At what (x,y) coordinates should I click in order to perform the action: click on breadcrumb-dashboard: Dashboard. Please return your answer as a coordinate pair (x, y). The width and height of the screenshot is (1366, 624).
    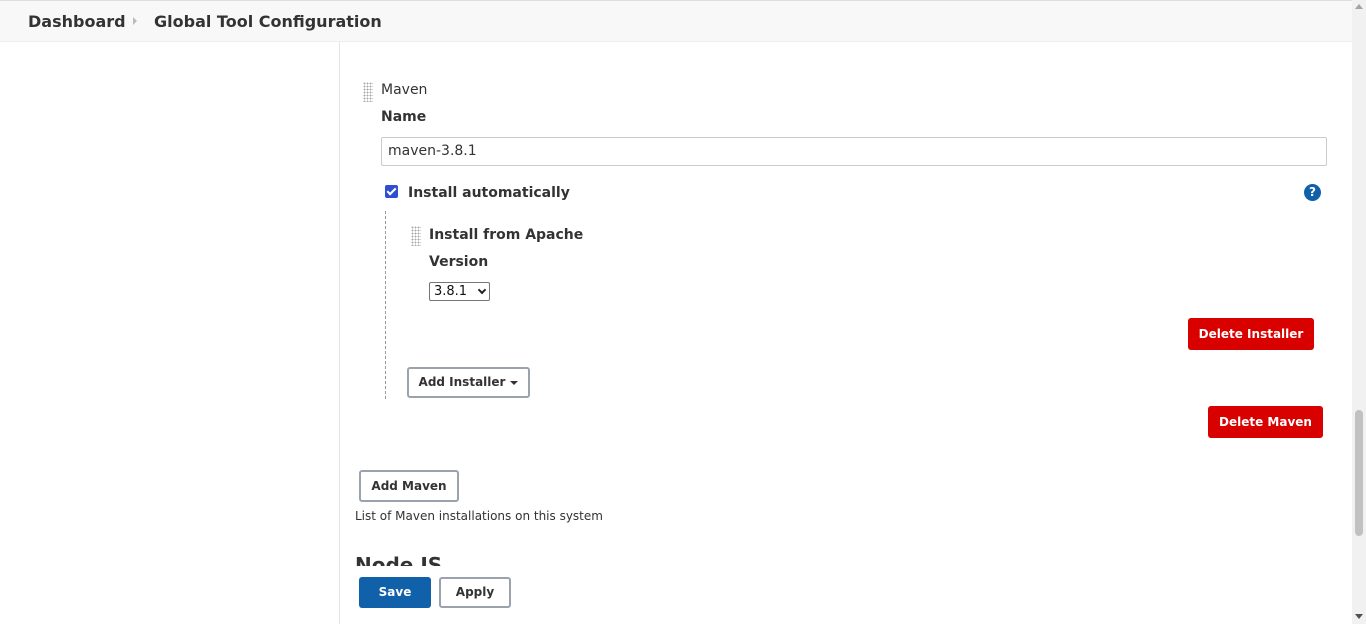
    Looking at the image, I should click on (77, 21).